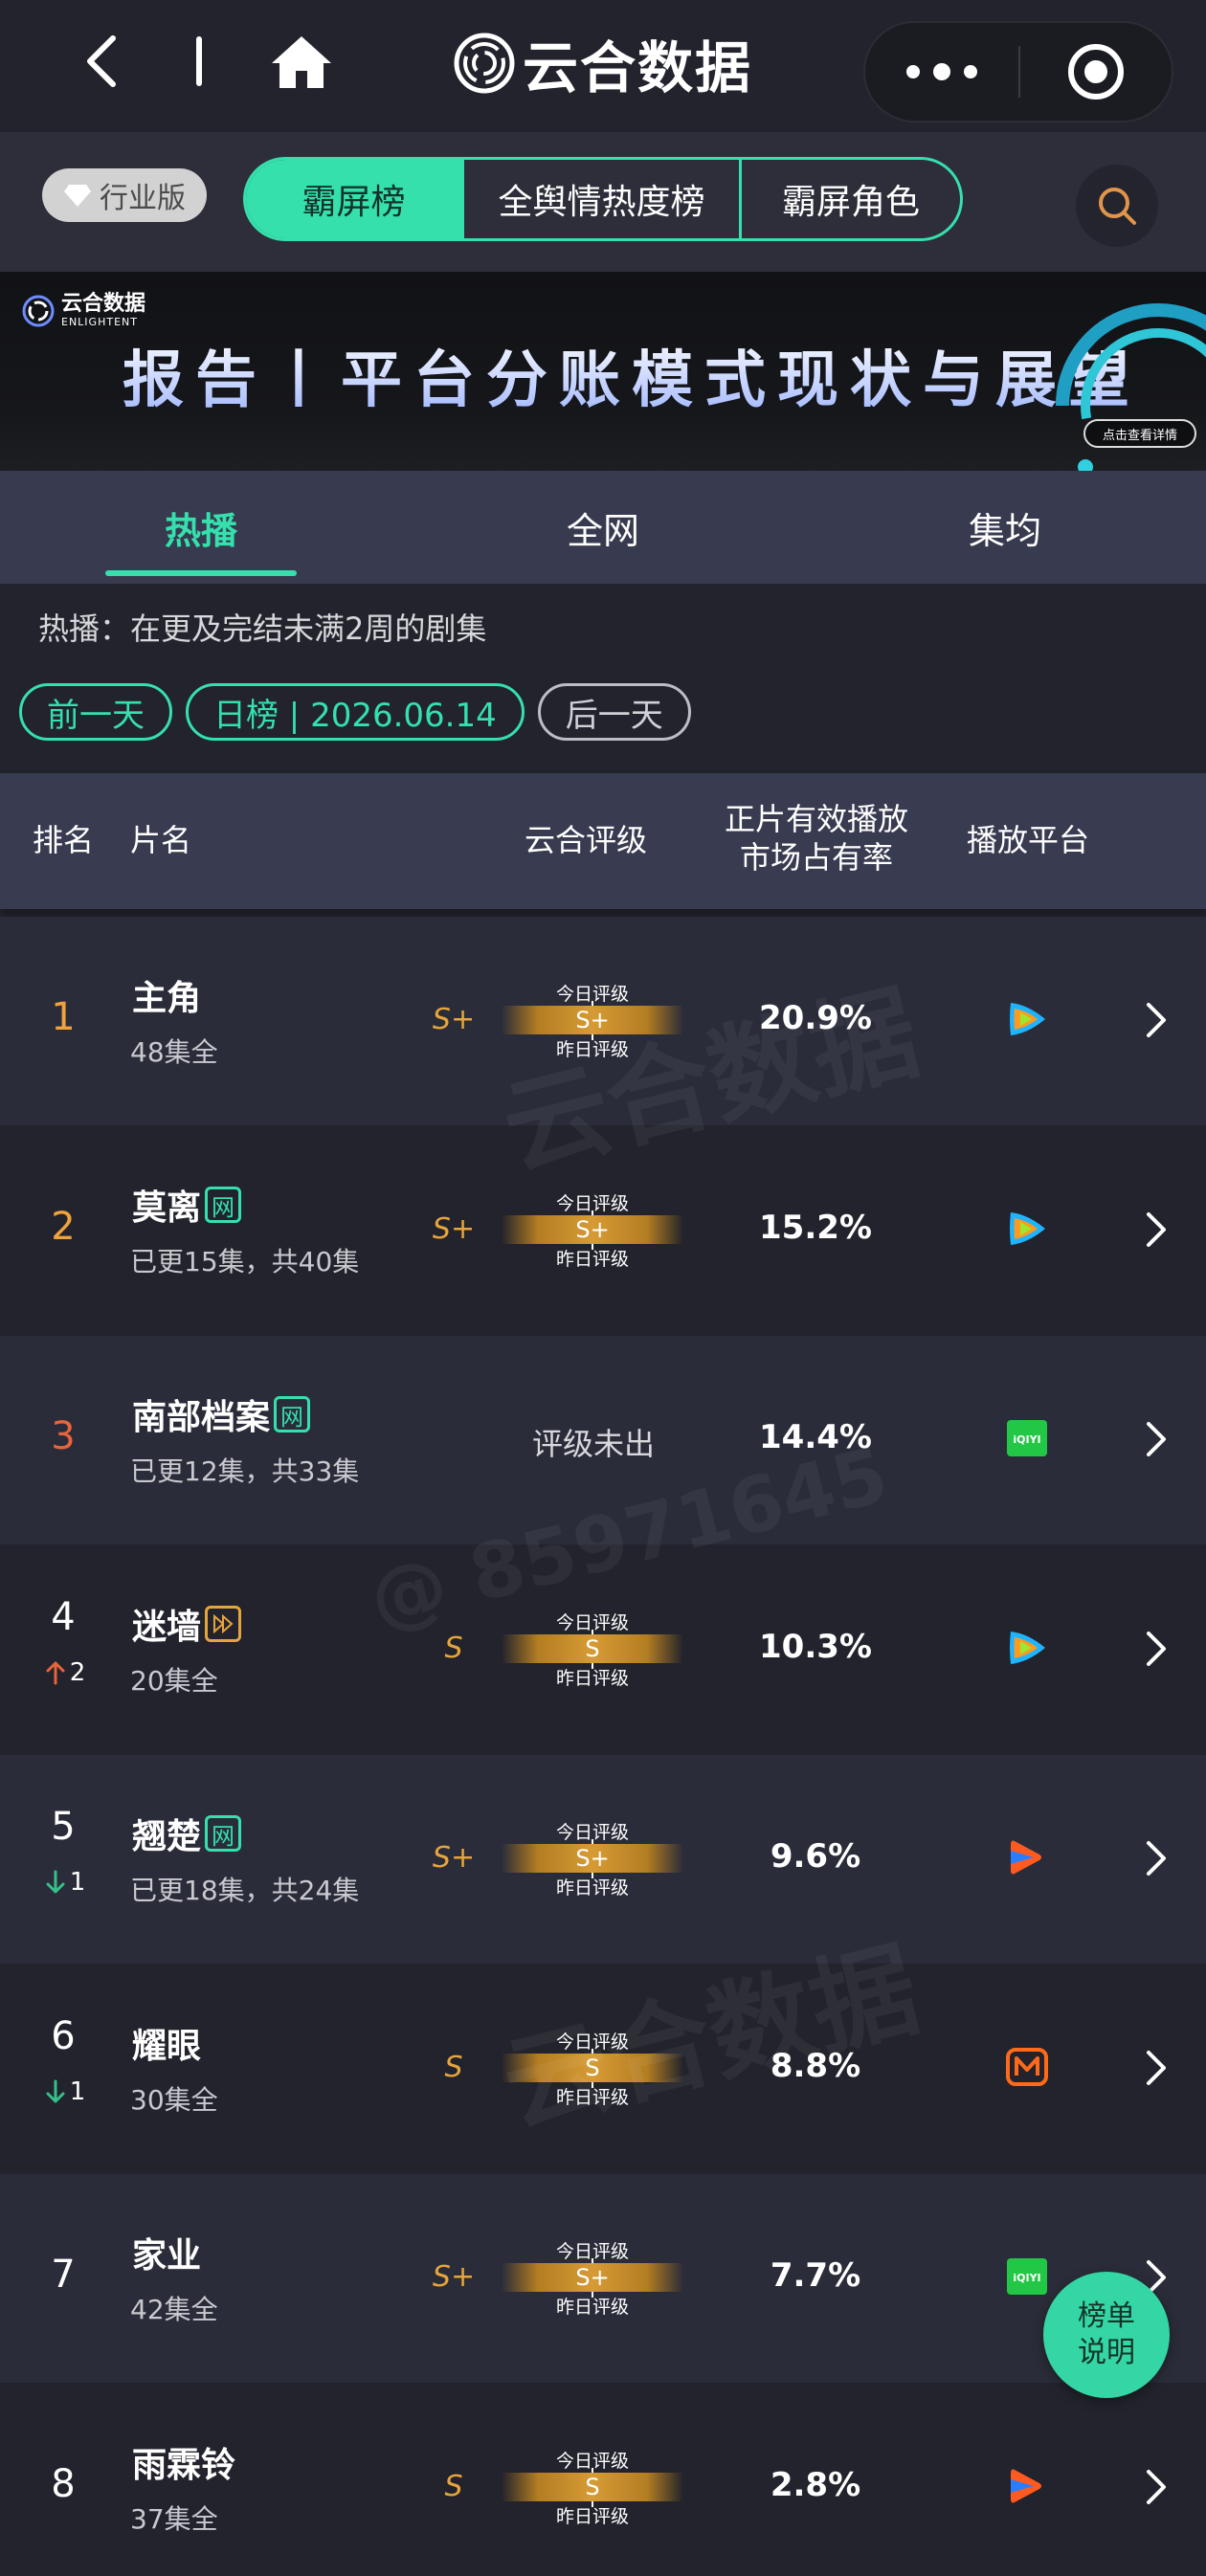 This screenshot has width=1206, height=2576. Describe the element at coordinates (614, 712) in the screenshot. I see `next-day-button: 后一天` at that location.